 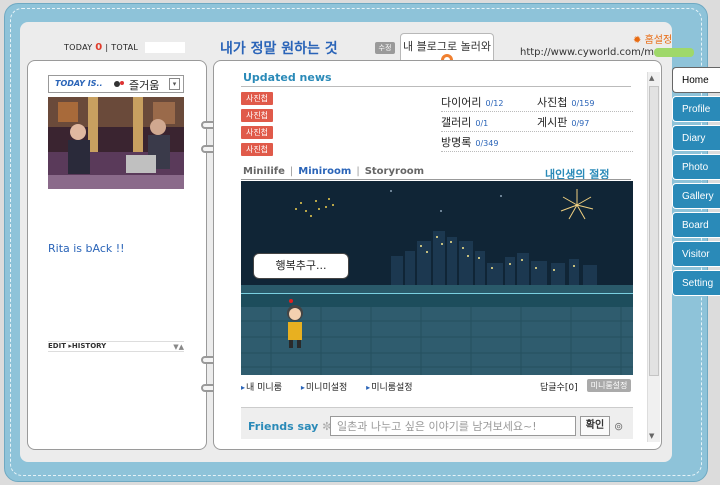 I want to click on stat-count: 0/159, so click(x=583, y=103).